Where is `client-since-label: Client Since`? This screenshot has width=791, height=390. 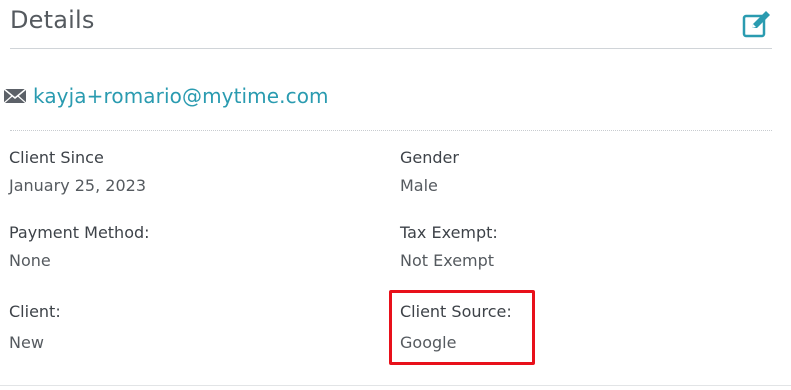 client-since-label: Client Since is located at coordinates (56, 157).